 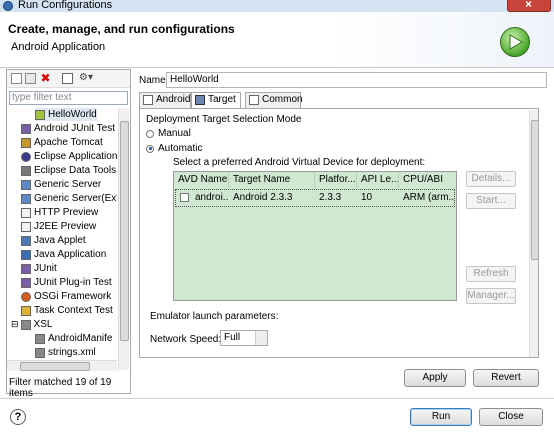 I want to click on tree-item: Android JUnit Test, so click(x=68, y=128).